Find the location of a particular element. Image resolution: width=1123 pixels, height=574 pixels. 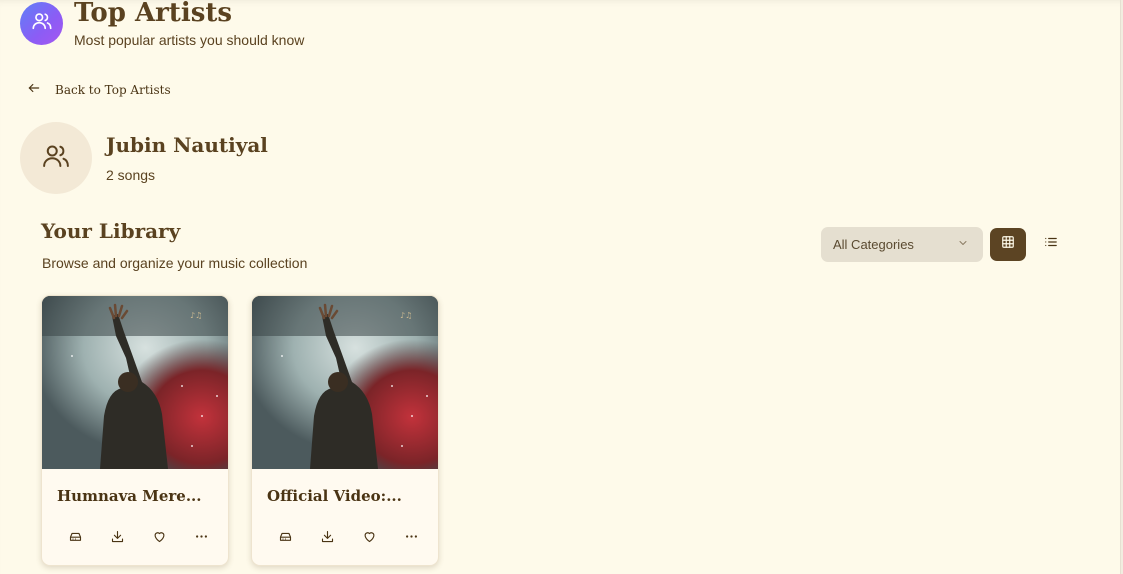

category-select: All Categories is located at coordinates (902, 244).